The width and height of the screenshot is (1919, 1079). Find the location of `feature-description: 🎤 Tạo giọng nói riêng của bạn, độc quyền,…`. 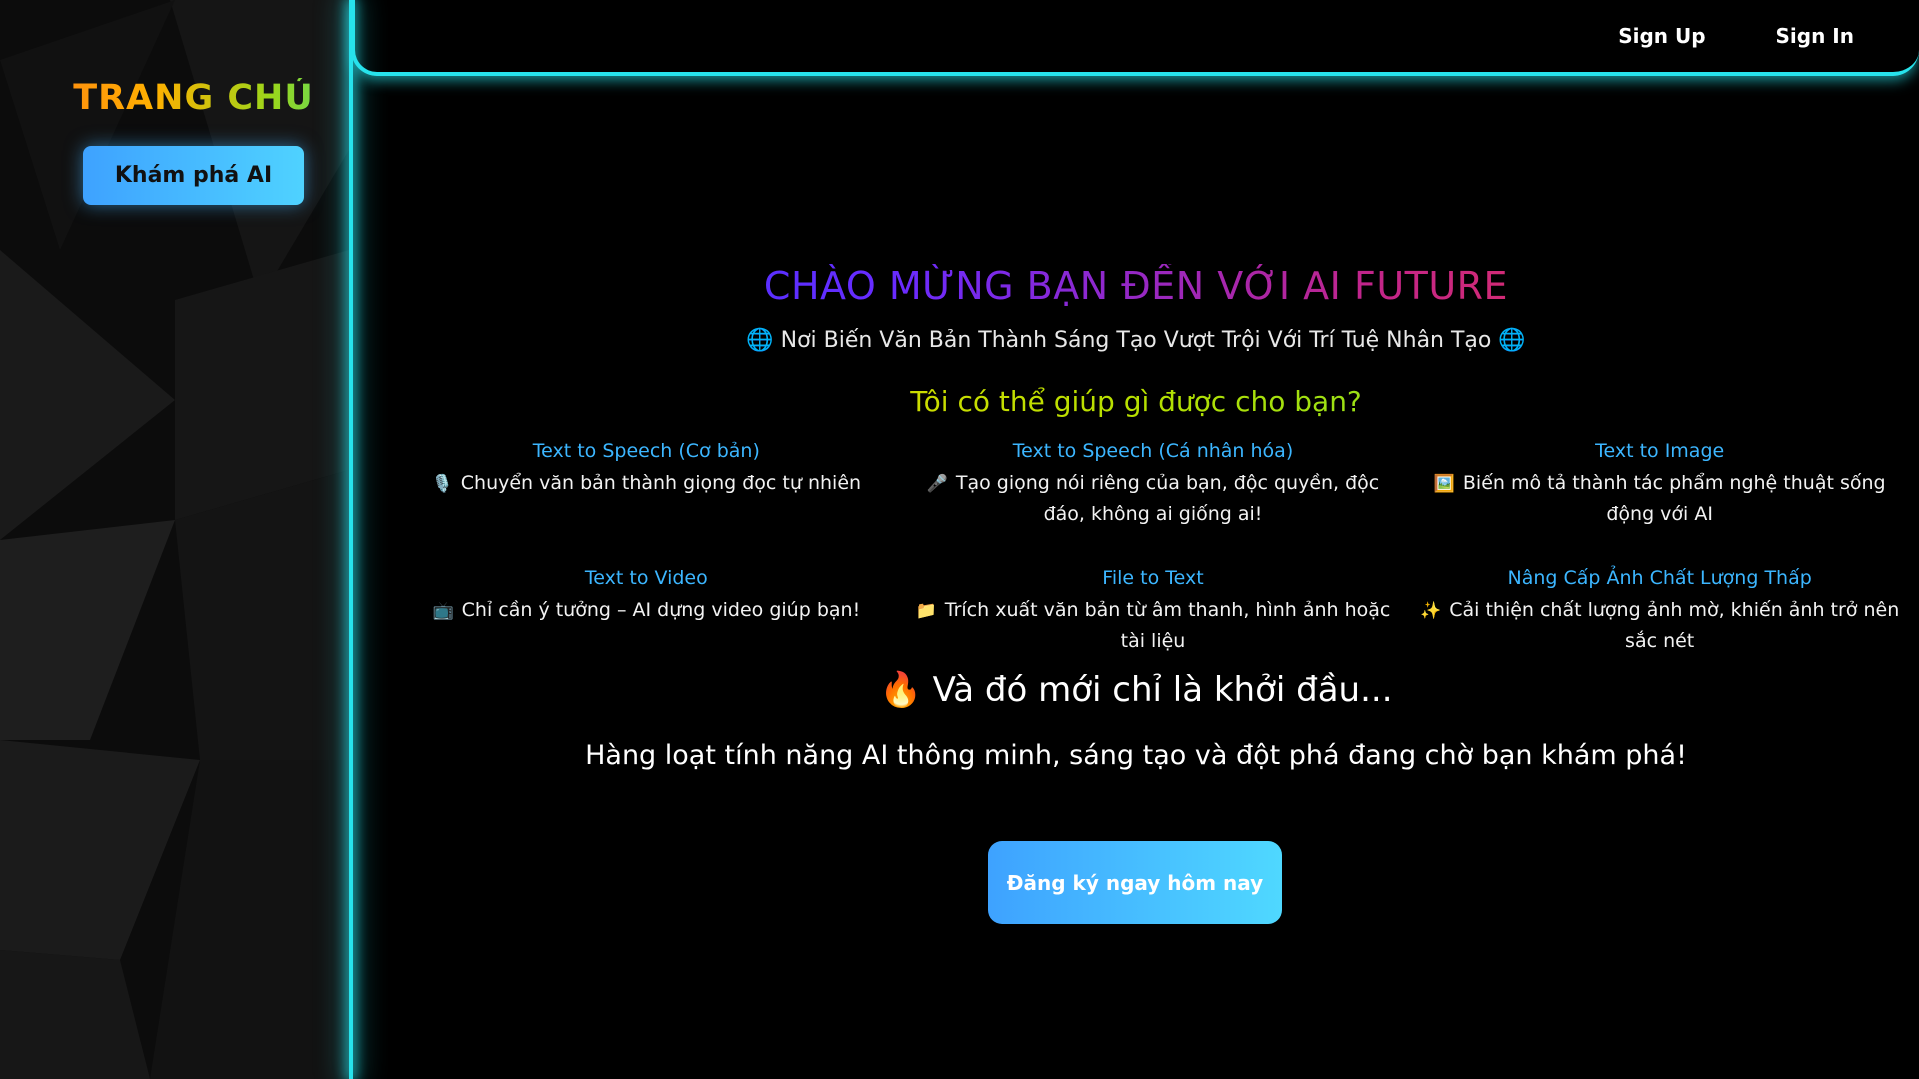

feature-description: 🎤 Tạo giọng nói riêng của bạn, độc quyền,… is located at coordinates (1153, 498).